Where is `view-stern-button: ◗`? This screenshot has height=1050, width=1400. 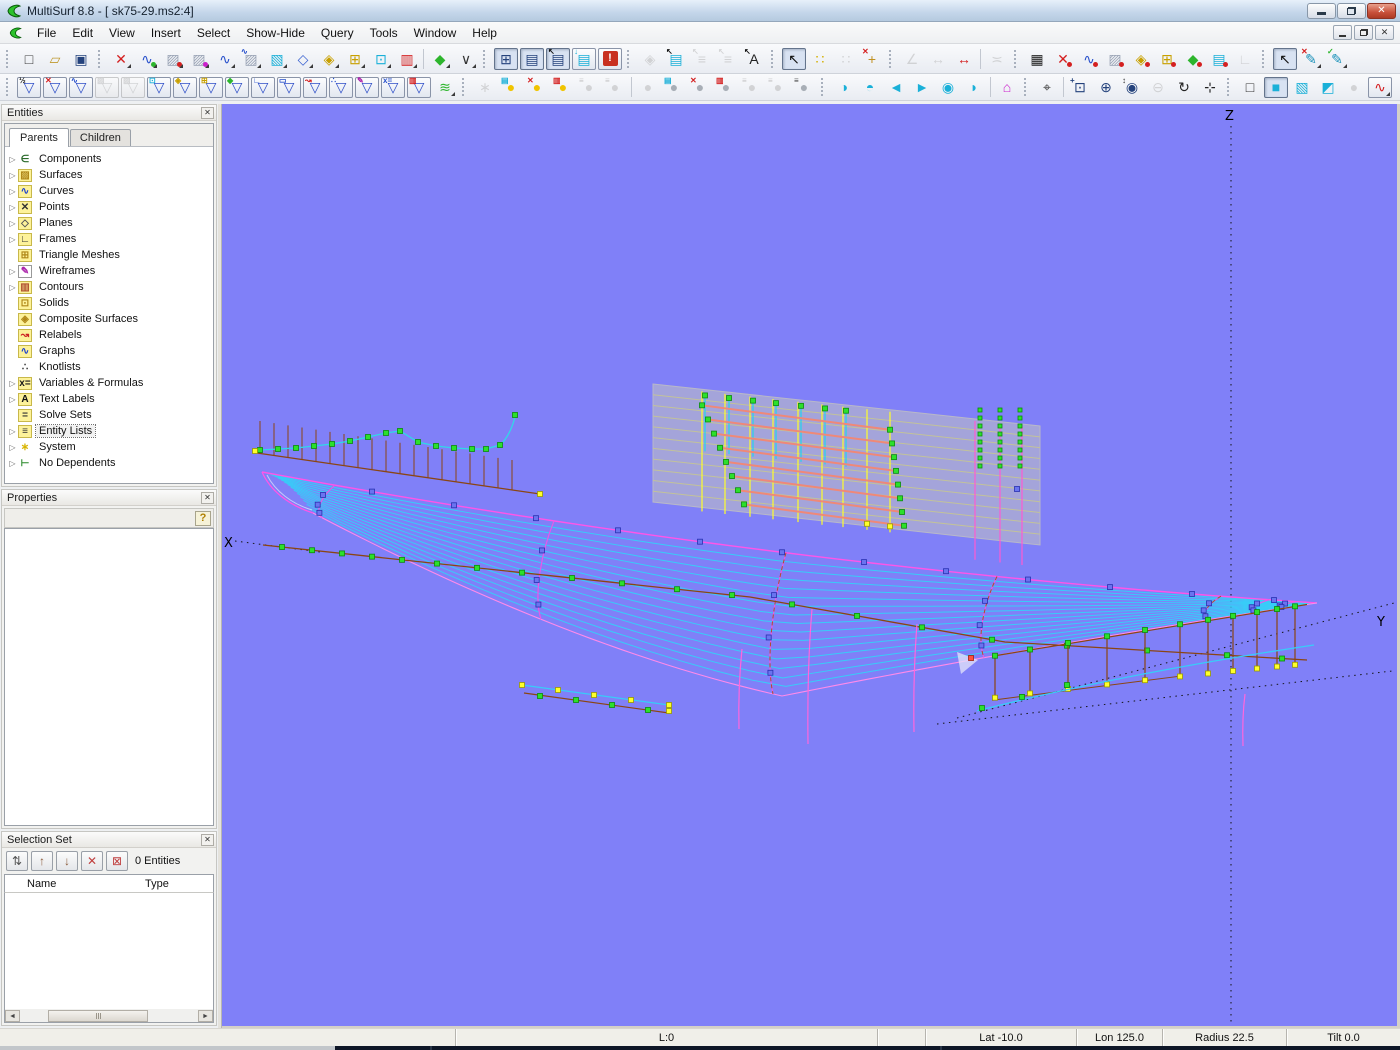 view-stern-button: ◗ is located at coordinates (974, 87).